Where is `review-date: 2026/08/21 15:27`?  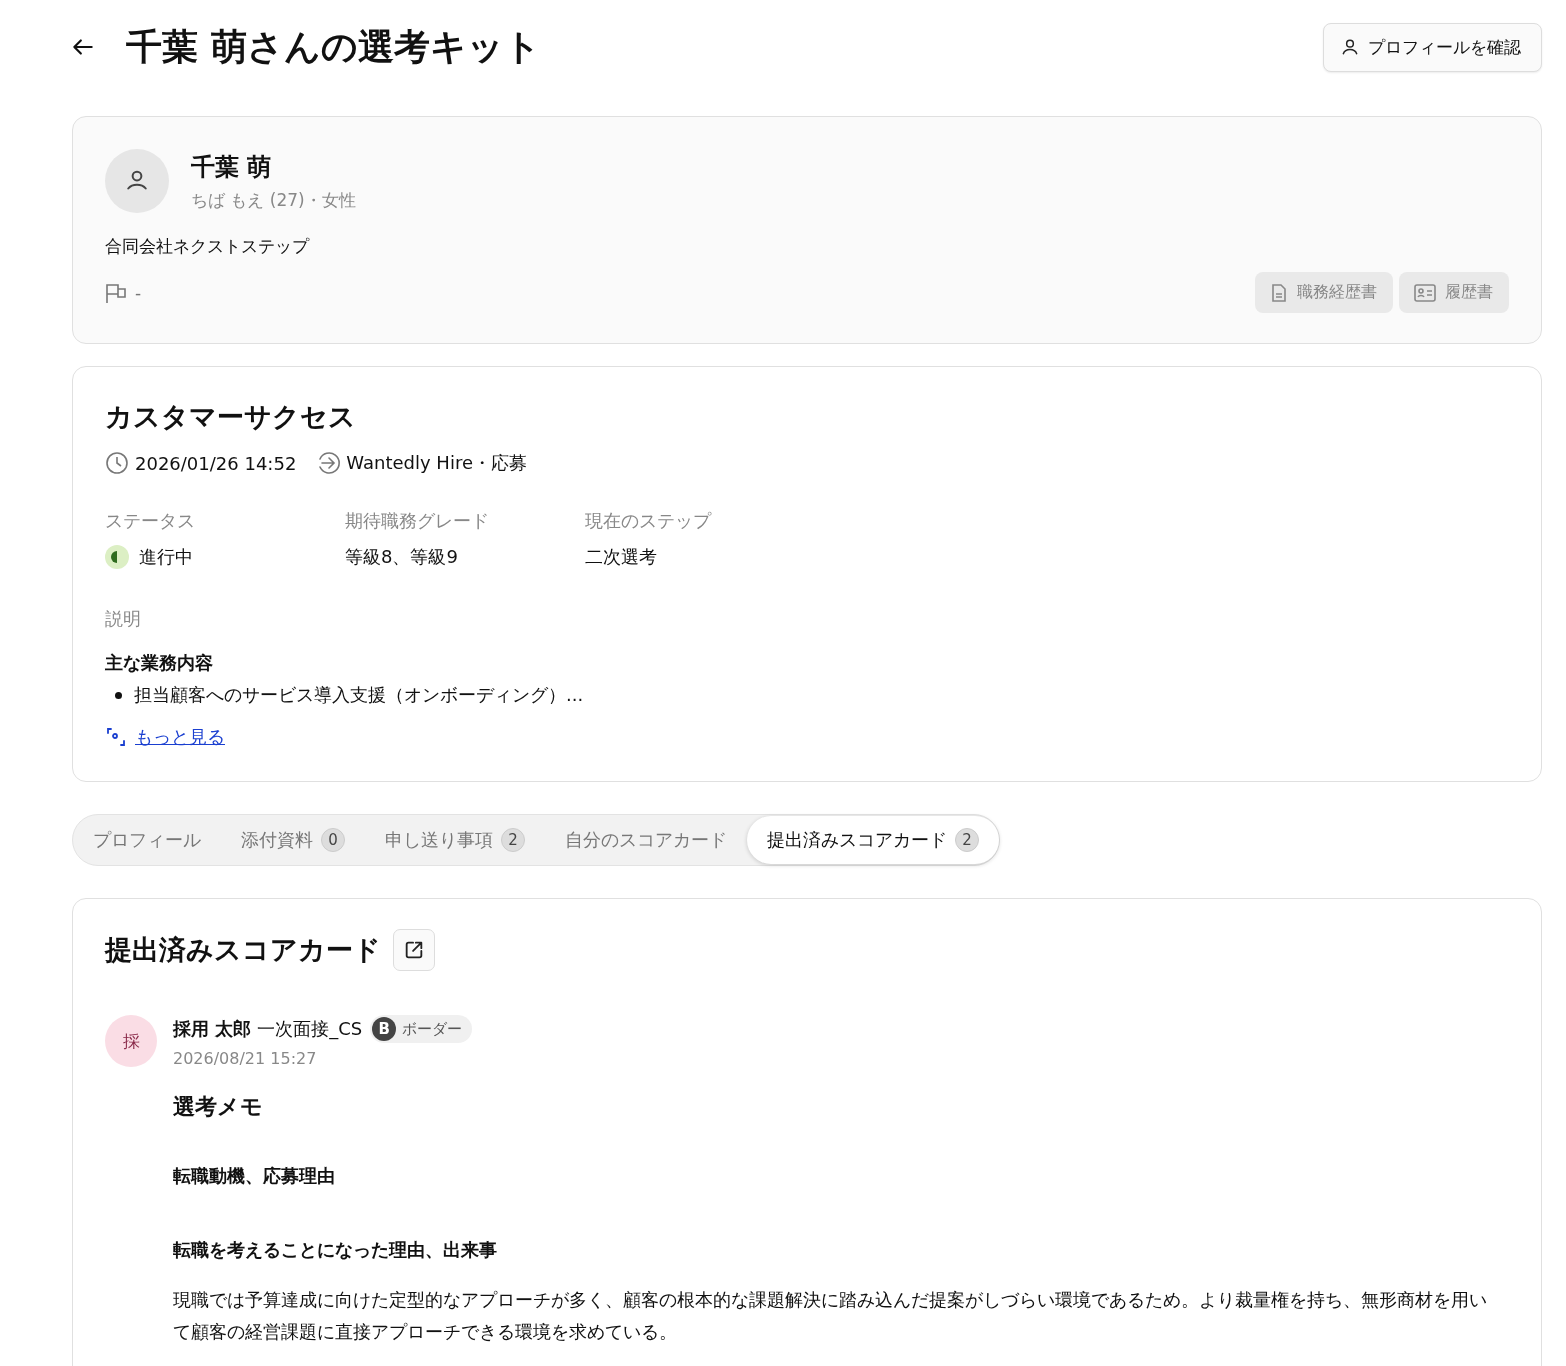
review-date: 2026/08/21 15:27 is located at coordinates (245, 1058).